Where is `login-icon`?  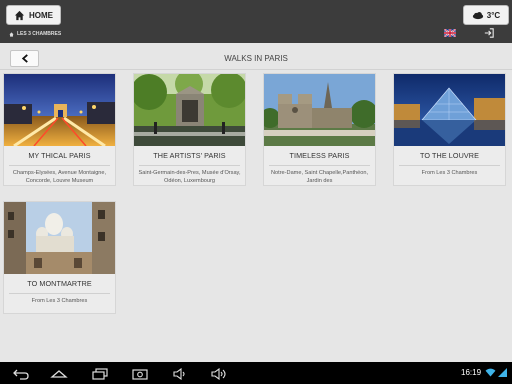 login-icon is located at coordinates (489, 33).